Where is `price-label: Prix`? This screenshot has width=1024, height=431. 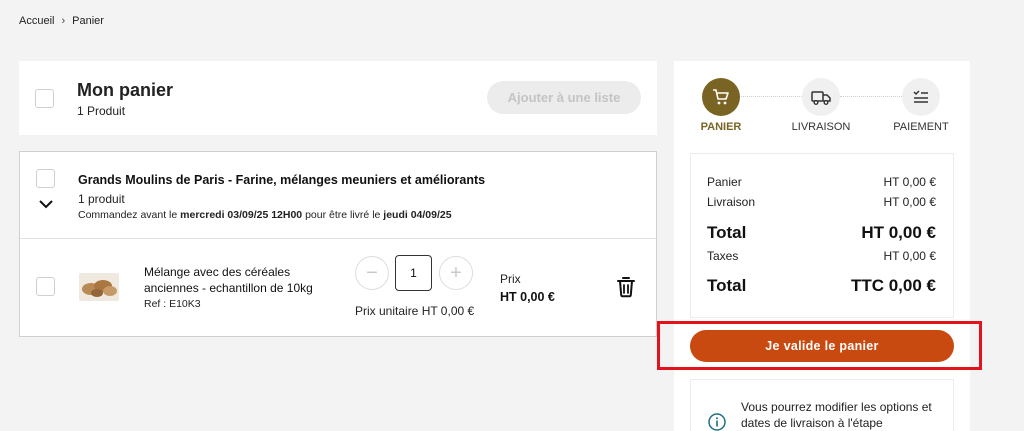 price-label: Prix is located at coordinates (510, 279).